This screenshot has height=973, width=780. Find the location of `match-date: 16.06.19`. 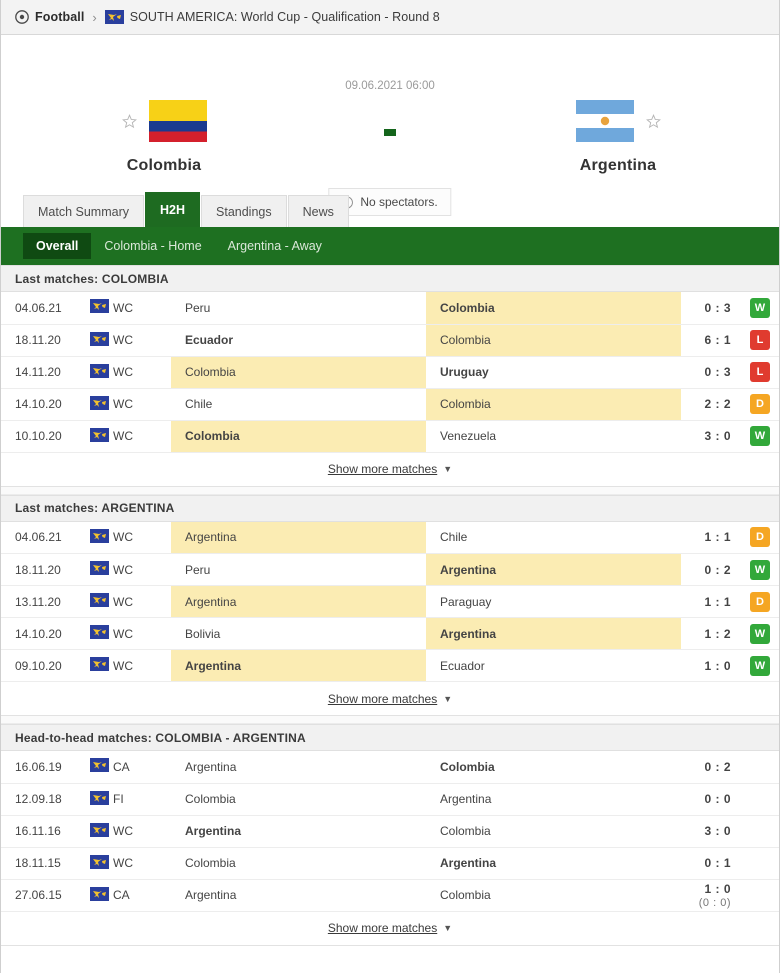

match-date: 16.06.19 is located at coordinates (38, 766).